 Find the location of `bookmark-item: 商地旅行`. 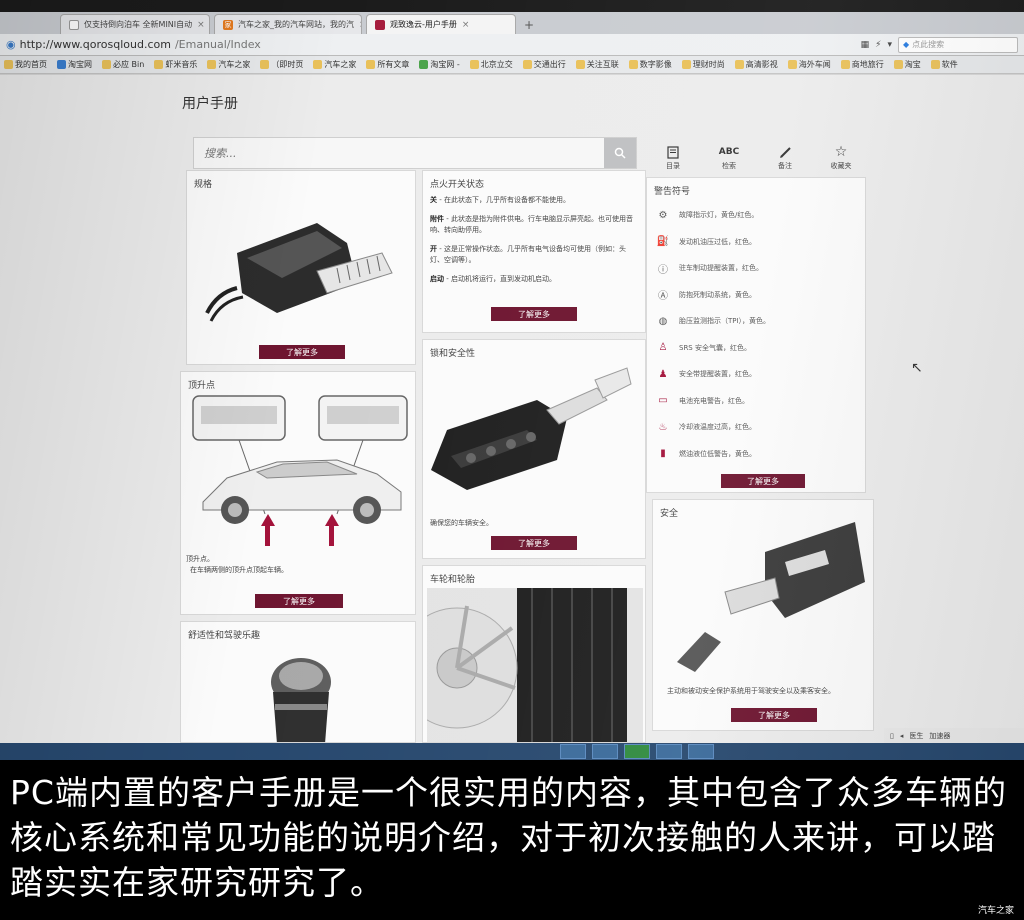

bookmark-item: 商地旅行 is located at coordinates (862, 64).